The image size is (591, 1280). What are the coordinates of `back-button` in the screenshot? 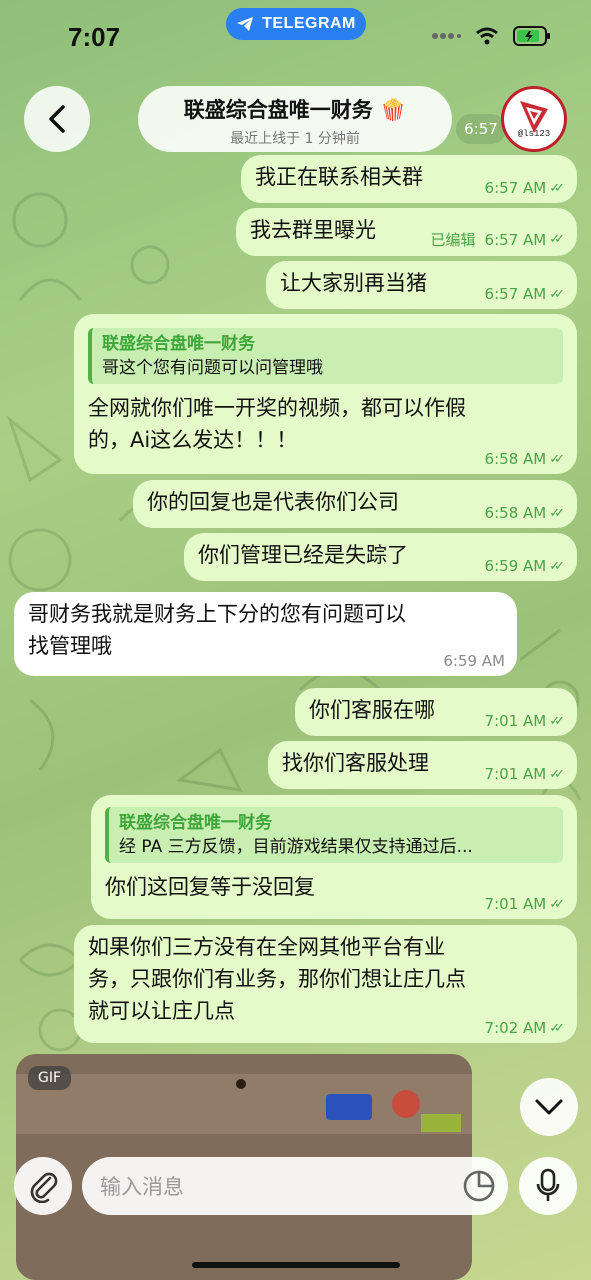 It's located at (57, 119).